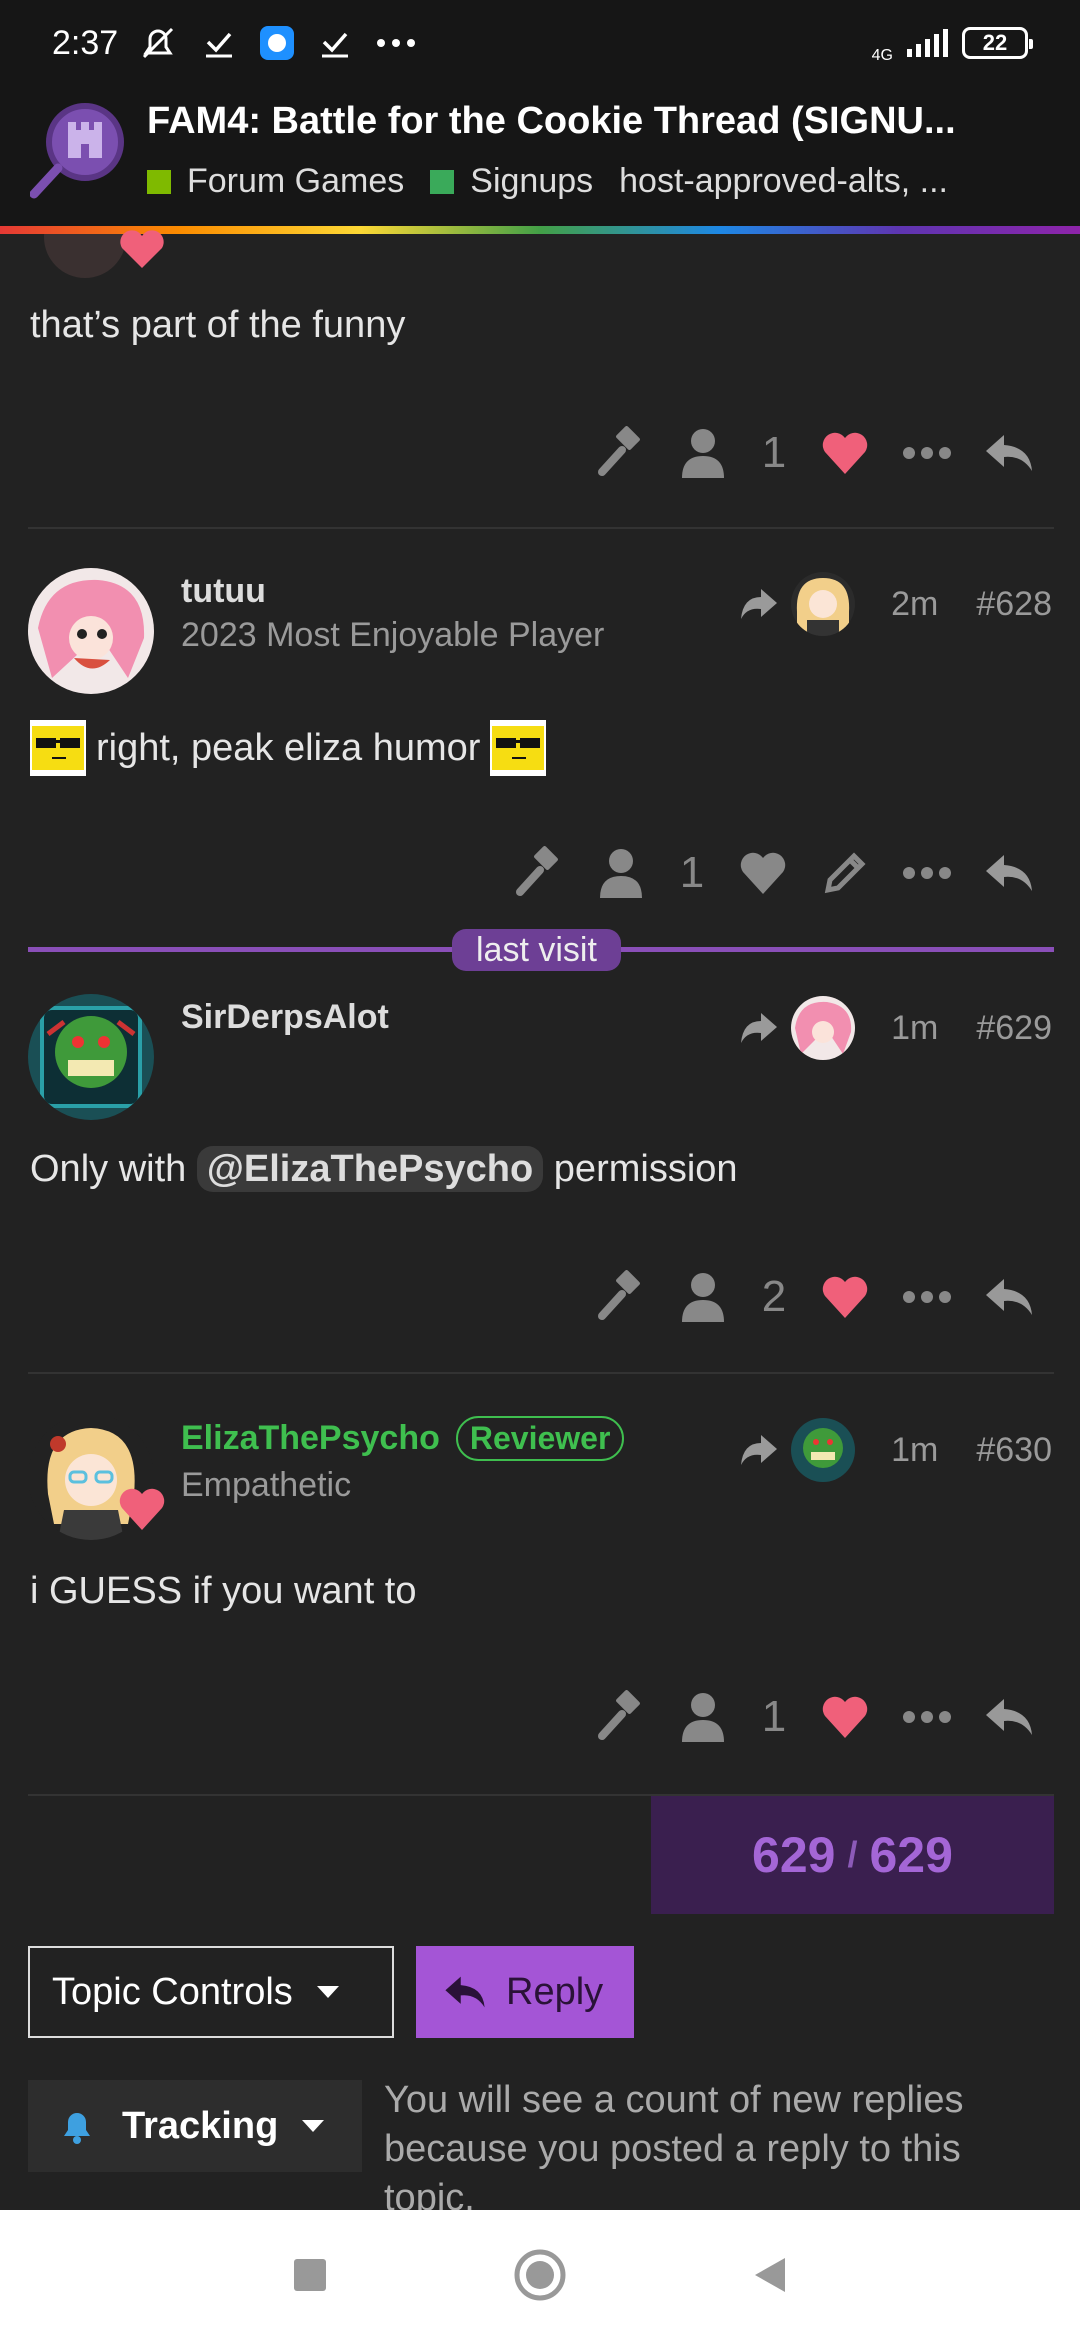  I want to click on post-meta: 1m #630, so click(895, 1450).